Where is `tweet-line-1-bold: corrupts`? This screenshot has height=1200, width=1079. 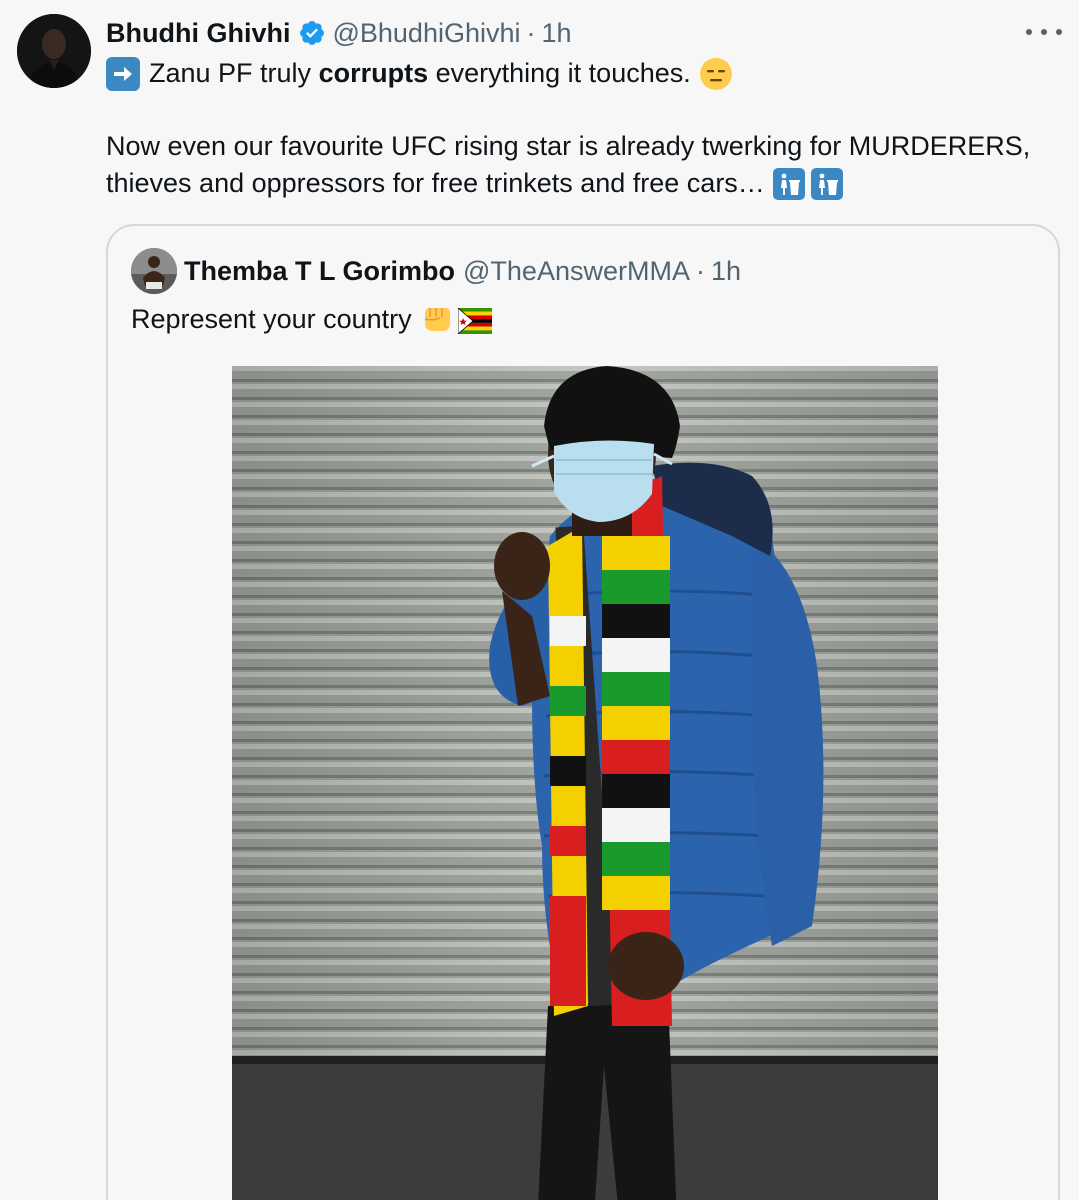
tweet-line-1-bold: corrupts is located at coordinates (373, 73).